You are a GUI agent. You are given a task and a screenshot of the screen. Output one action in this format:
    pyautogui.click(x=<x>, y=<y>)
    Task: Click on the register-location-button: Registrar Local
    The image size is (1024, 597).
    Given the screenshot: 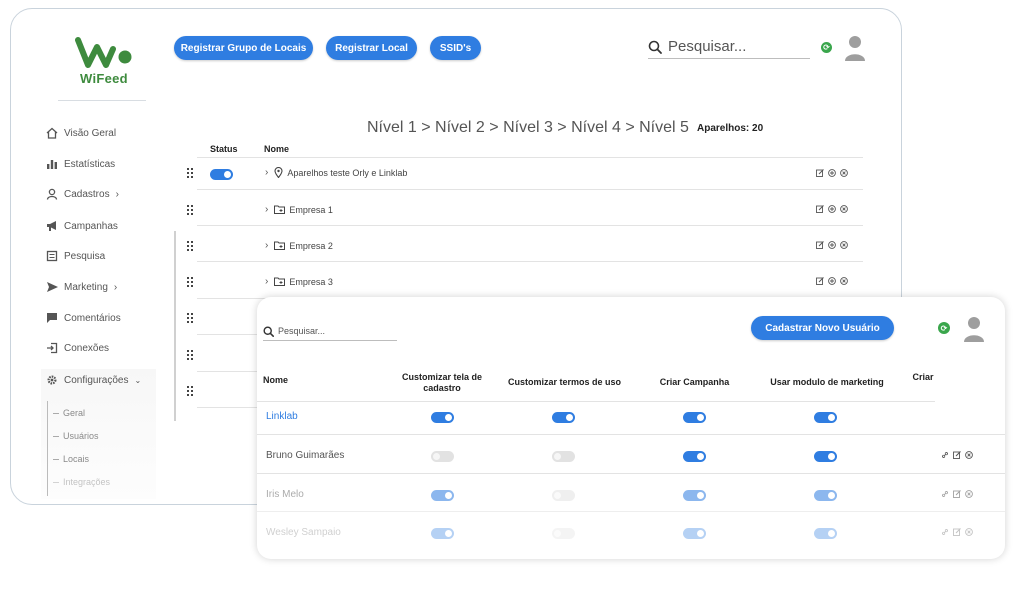 What is the action you would take?
    pyautogui.click(x=371, y=48)
    